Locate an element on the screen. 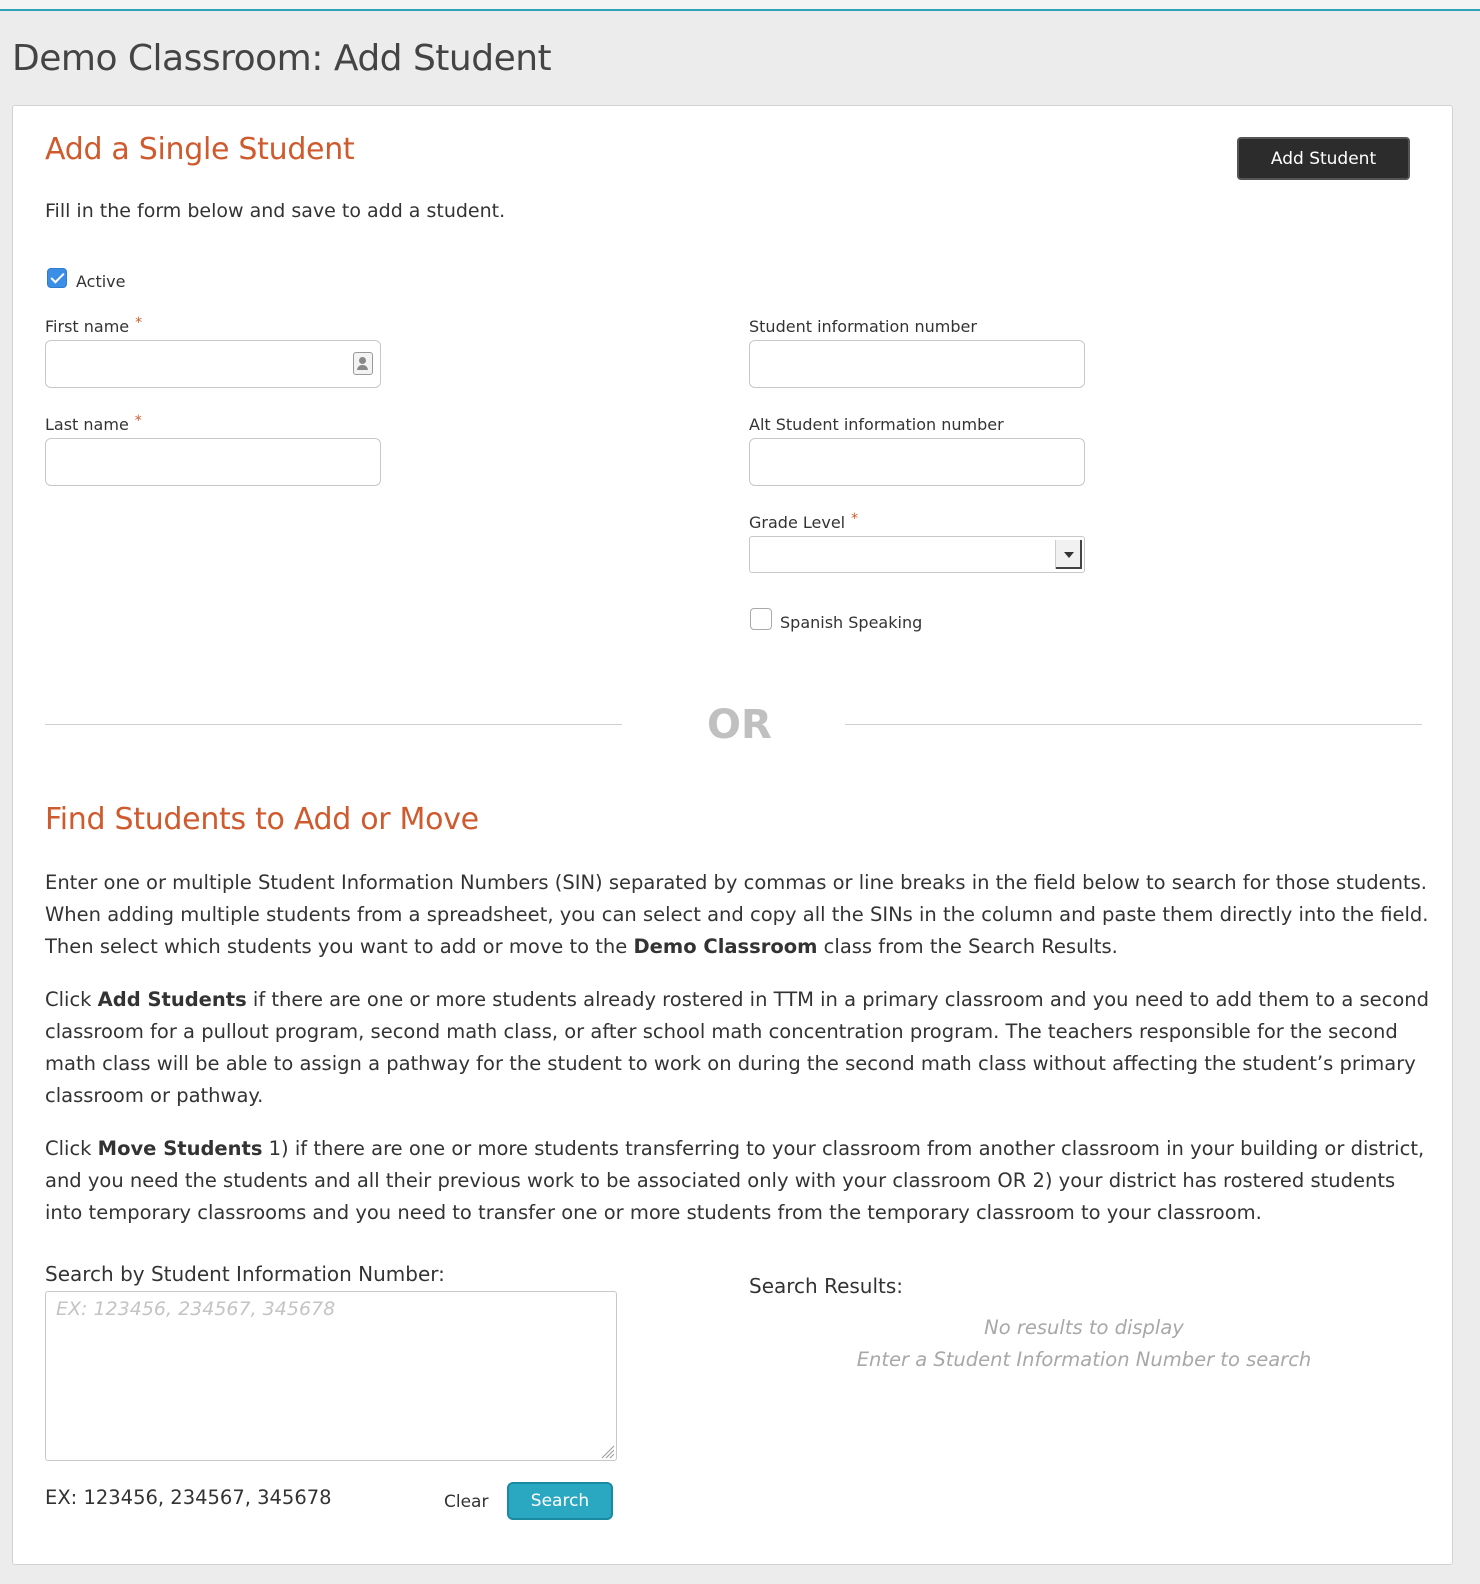 This screenshot has height=1584, width=1480. alt-sin-label: Alt Student information number is located at coordinates (876, 424).